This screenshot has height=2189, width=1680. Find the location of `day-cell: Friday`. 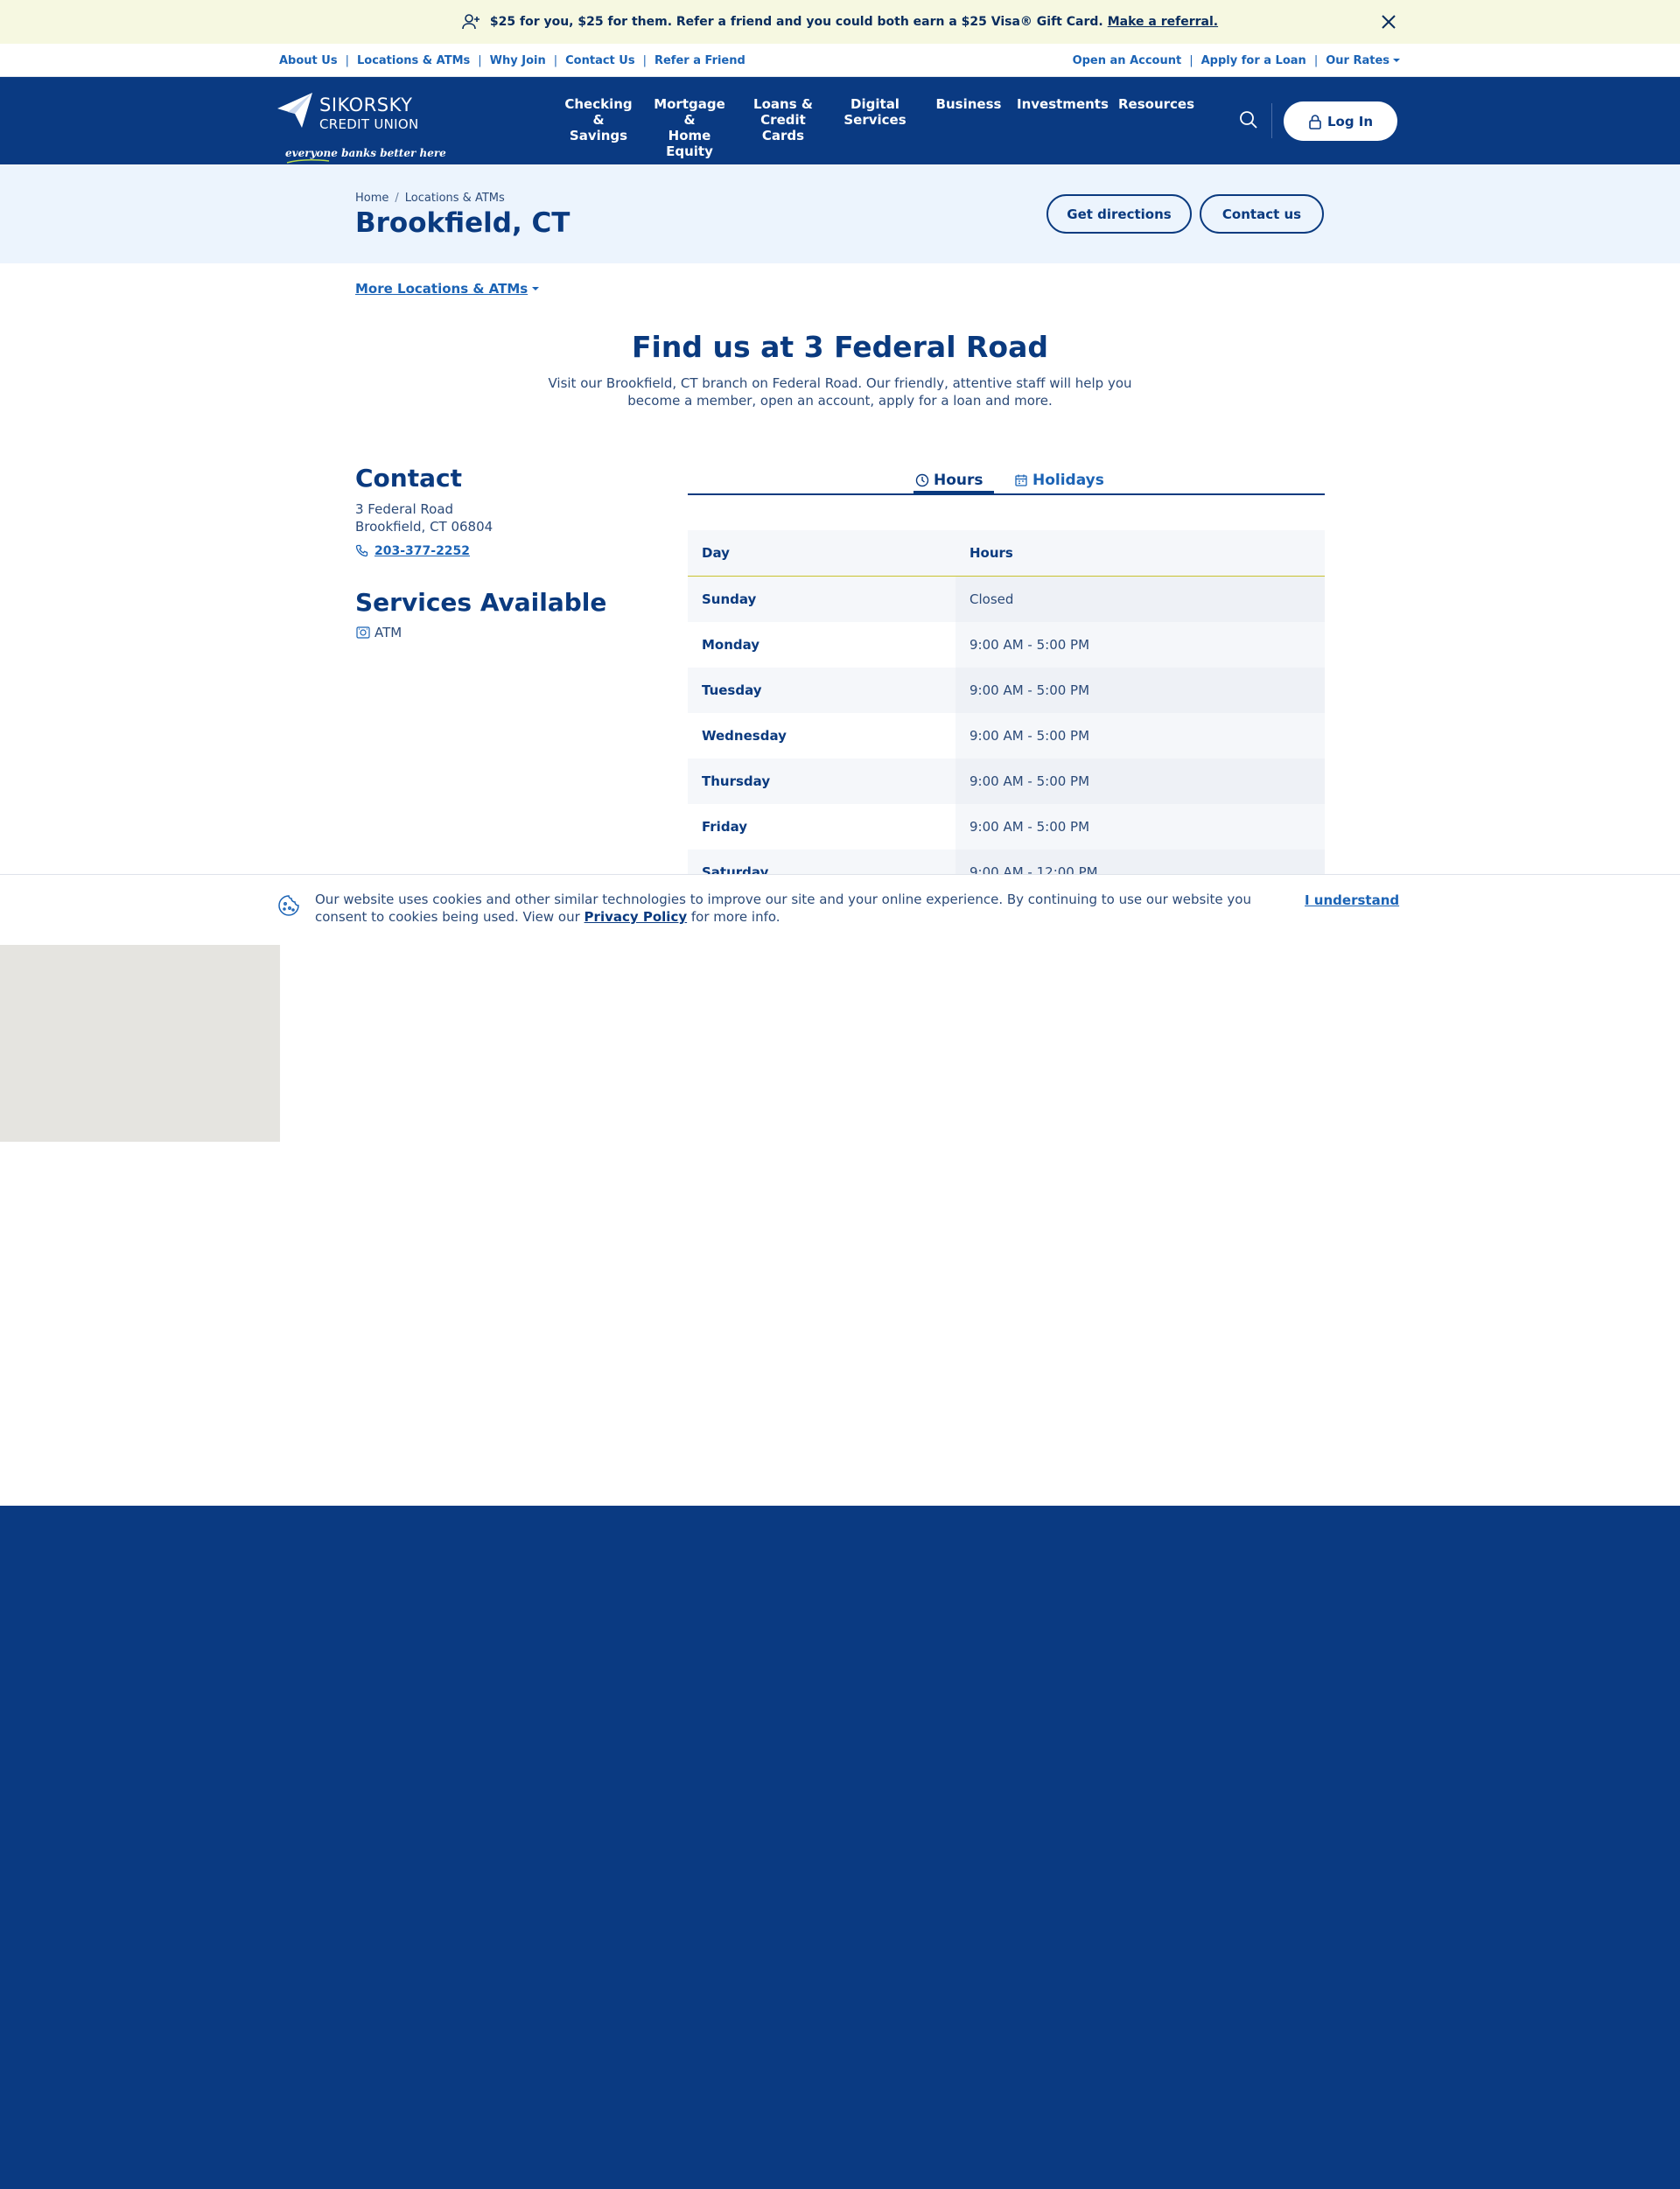

day-cell: Friday is located at coordinates (822, 827).